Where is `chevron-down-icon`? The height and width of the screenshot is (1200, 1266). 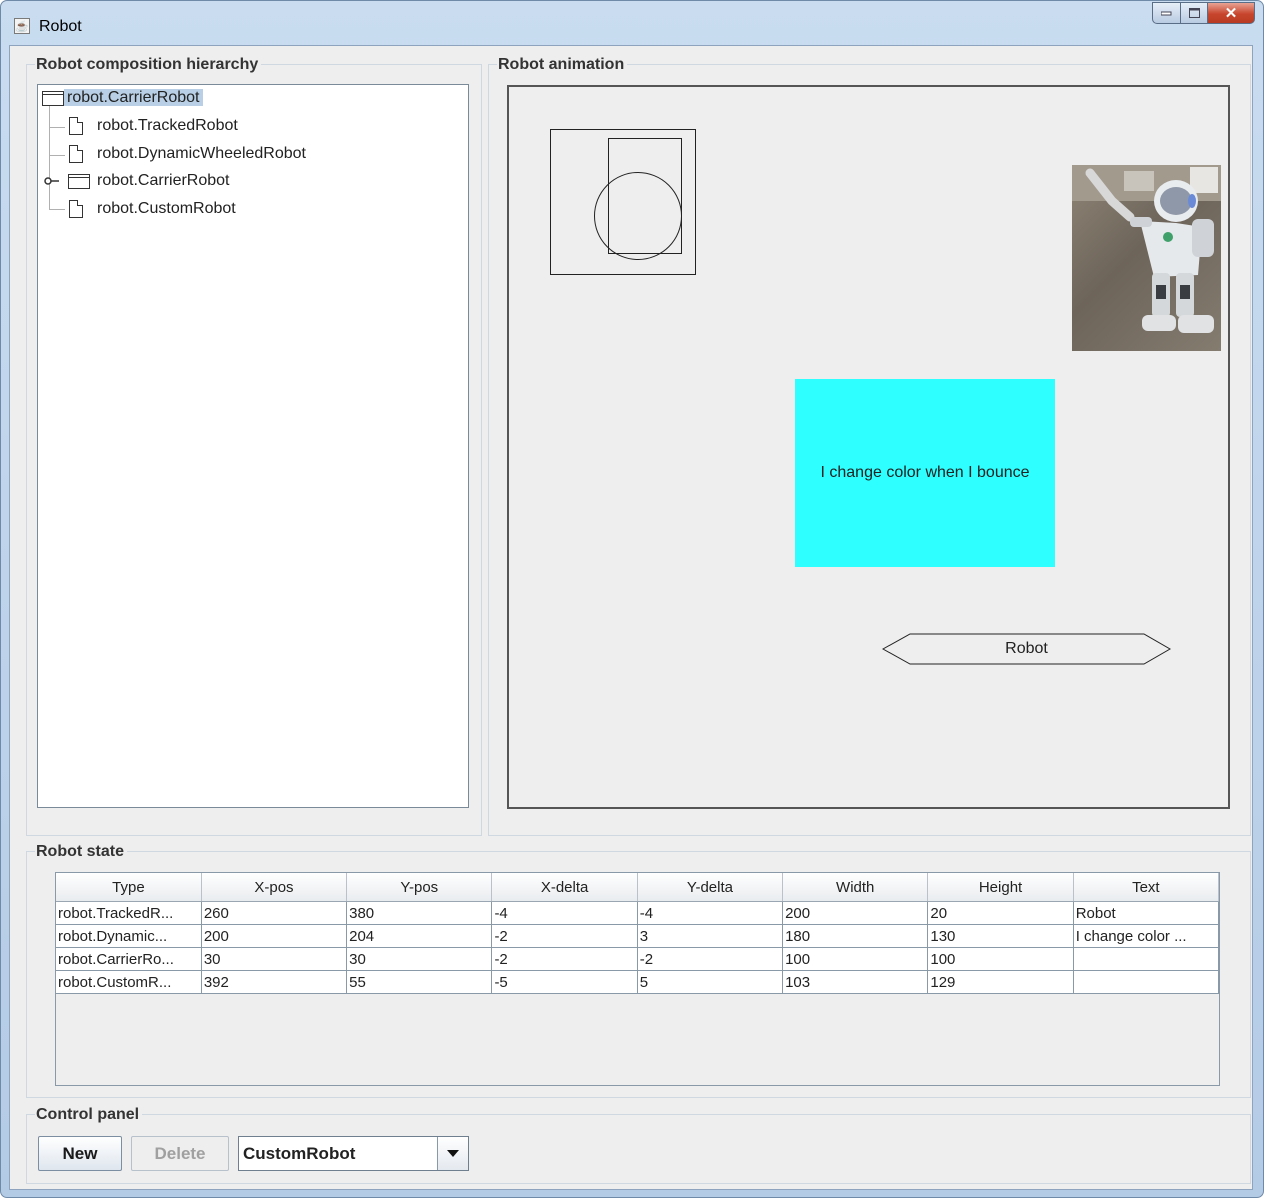
chevron-down-icon is located at coordinates (453, 1153).